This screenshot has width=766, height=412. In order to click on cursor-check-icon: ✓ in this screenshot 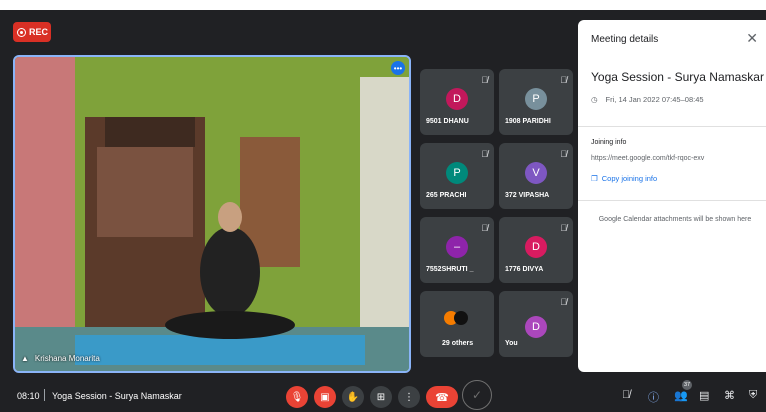, I will do `click(477, 395)`.